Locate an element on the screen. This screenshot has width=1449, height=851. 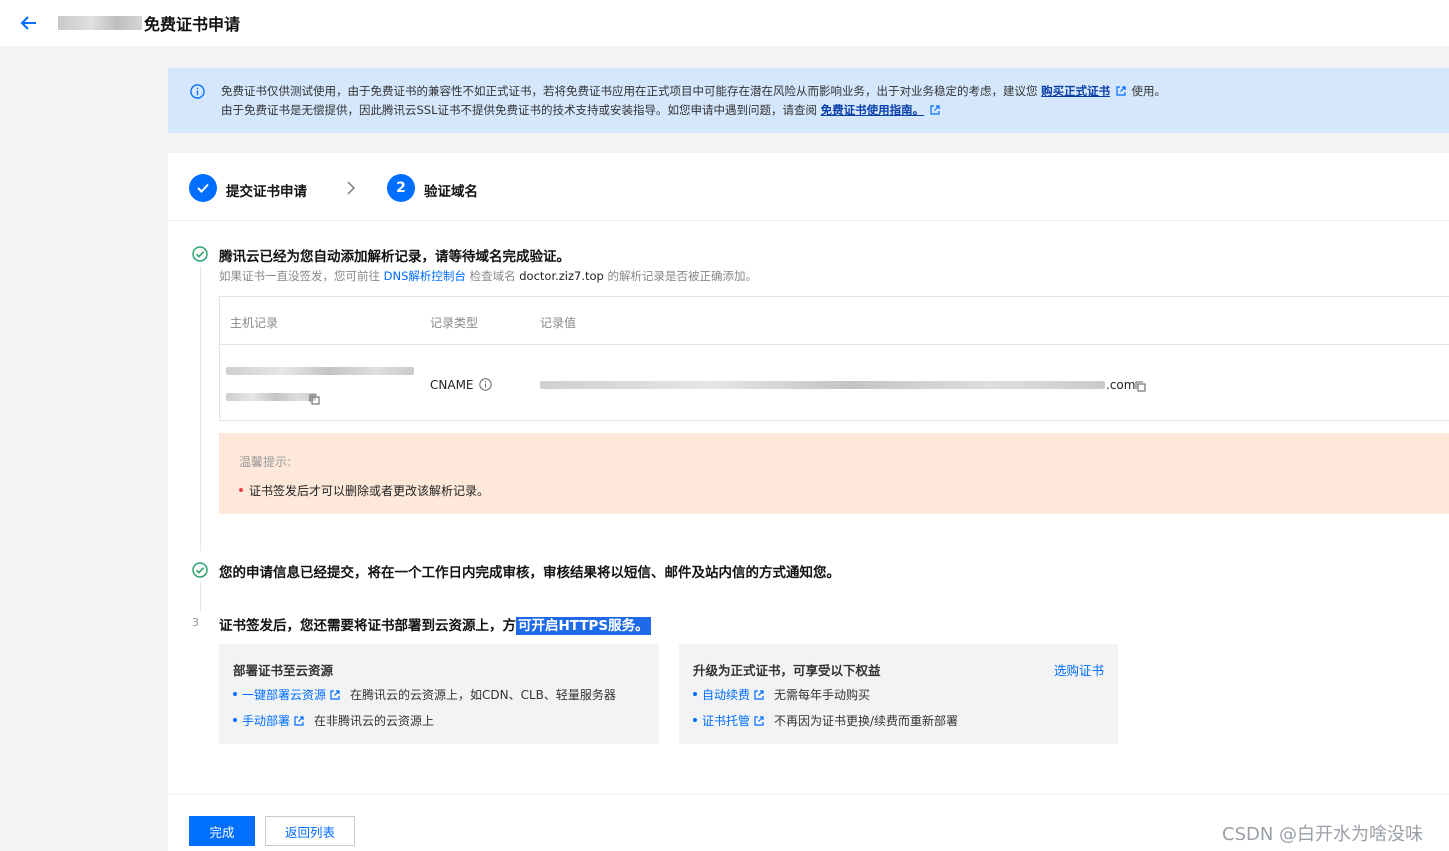
notice-line-1-suffix: 使用。 is located at coordinates (1148, 91).